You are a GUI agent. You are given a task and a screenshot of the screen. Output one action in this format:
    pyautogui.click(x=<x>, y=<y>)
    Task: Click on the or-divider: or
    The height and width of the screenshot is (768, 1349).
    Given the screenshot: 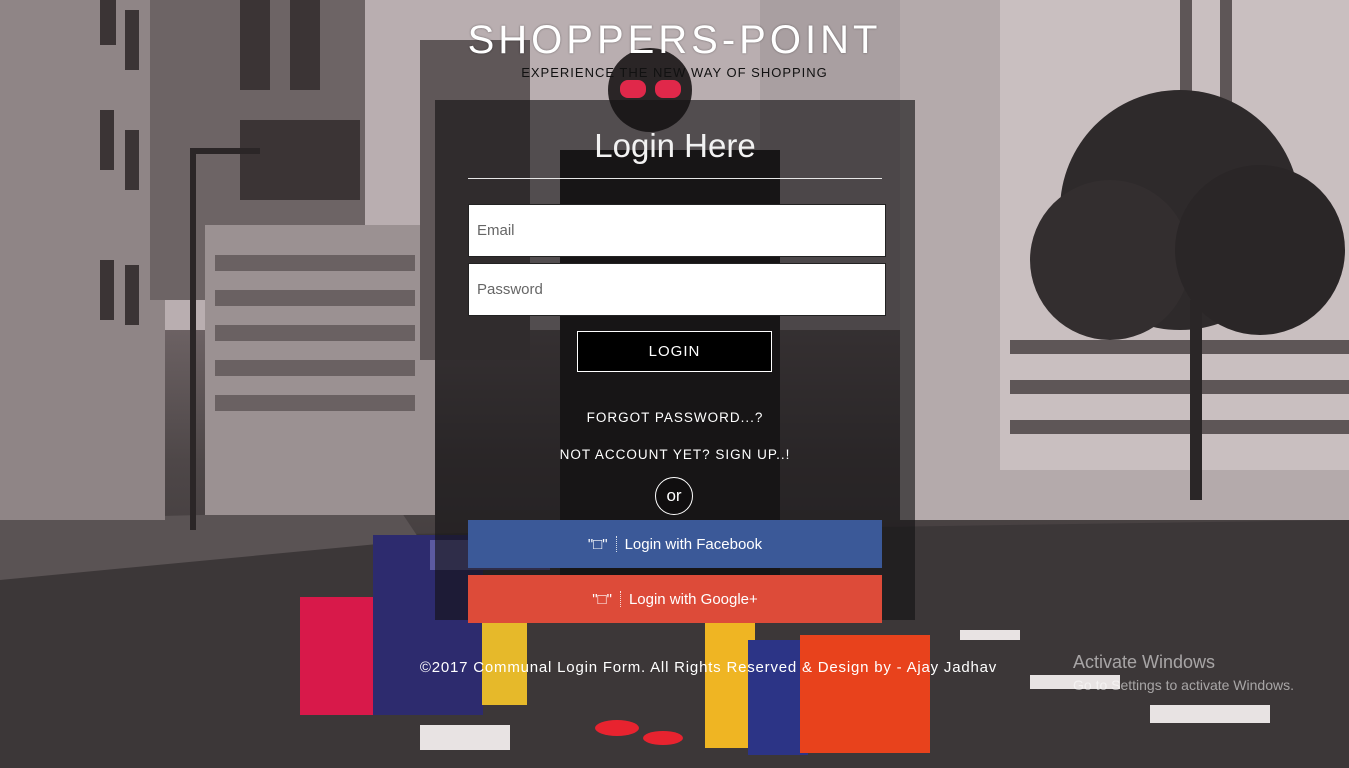 What is the action you would take?
    pyautogui.click(x=674, y=496)
    